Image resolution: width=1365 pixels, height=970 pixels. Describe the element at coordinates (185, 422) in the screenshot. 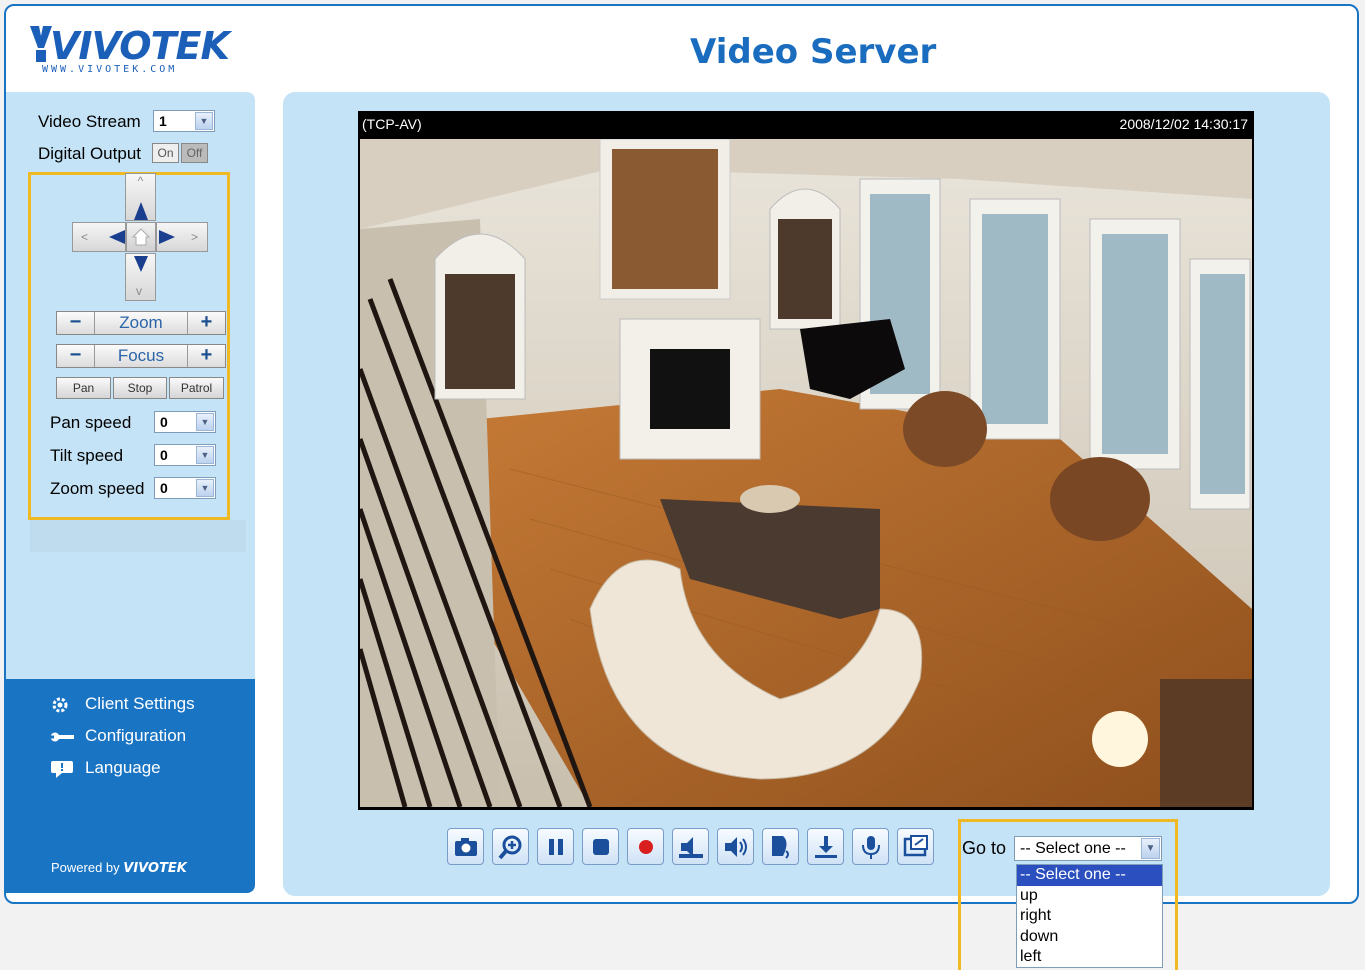

I see `pan-speed-select: 0 ▼` at that location.